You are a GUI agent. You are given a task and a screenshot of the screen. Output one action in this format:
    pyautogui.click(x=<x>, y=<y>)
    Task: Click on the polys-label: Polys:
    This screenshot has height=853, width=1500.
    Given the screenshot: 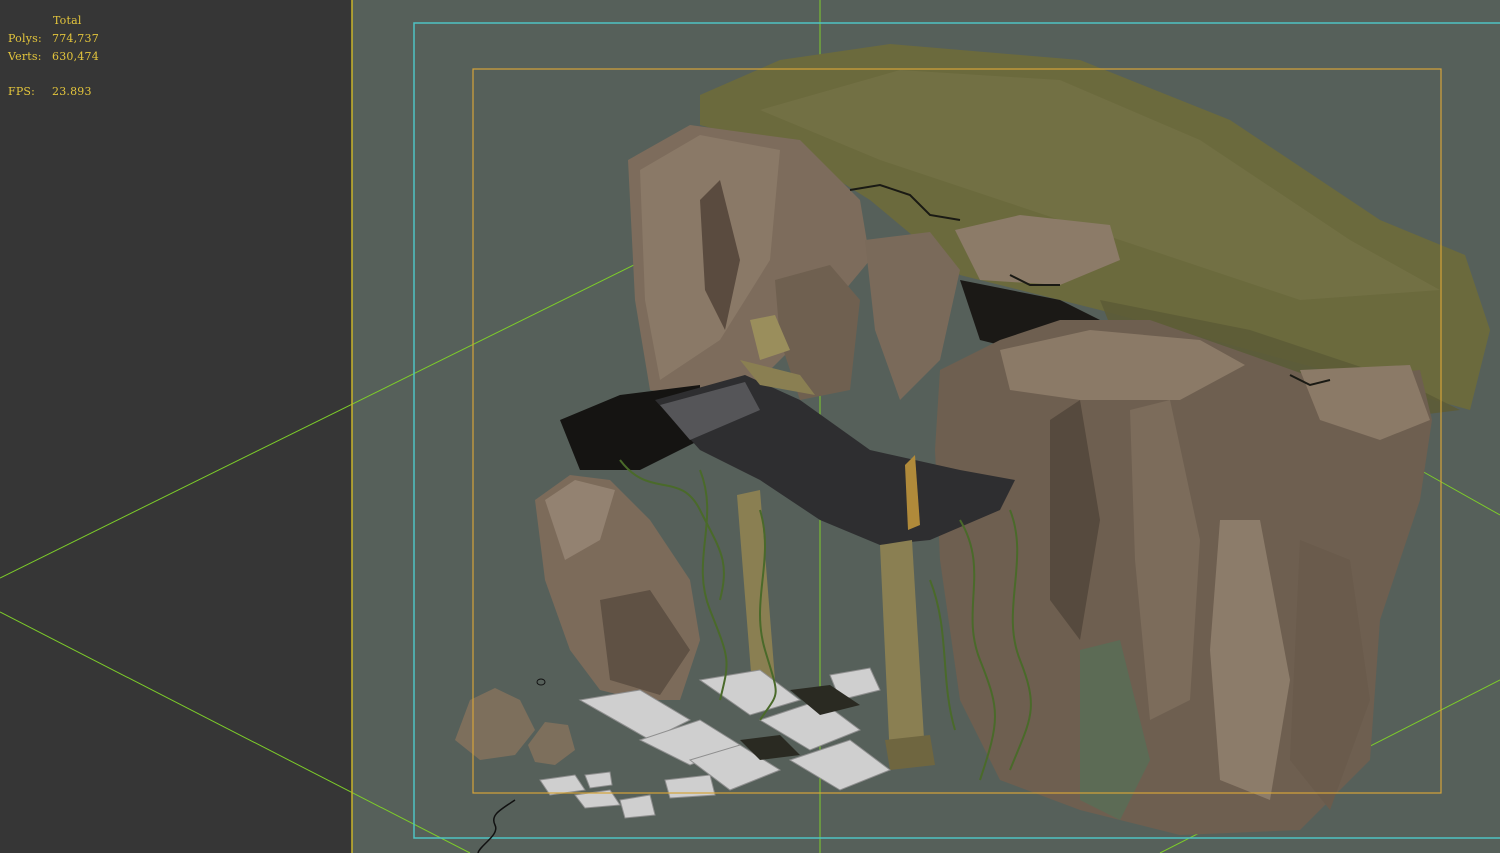 What is the action you would take?
    pyautogui.click(x=25, y=38)
    